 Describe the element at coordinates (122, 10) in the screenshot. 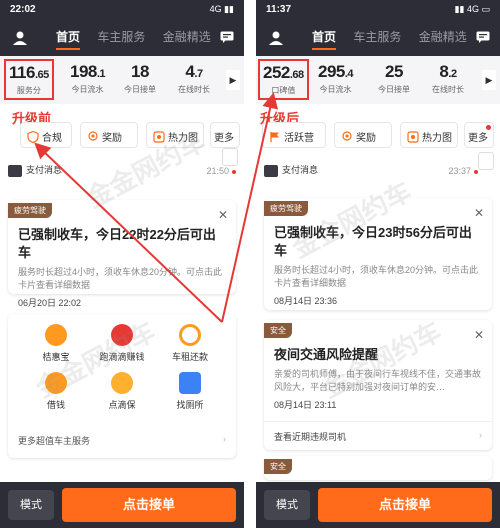

I see `status-bar: 22:02 4G ▮▮` at that location.